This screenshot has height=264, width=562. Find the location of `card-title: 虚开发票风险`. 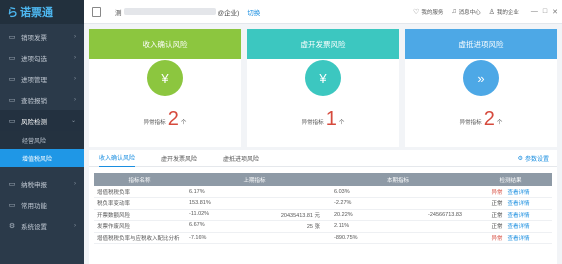

card-title: 虚开发票风险 is located at coordinates (323, 44).